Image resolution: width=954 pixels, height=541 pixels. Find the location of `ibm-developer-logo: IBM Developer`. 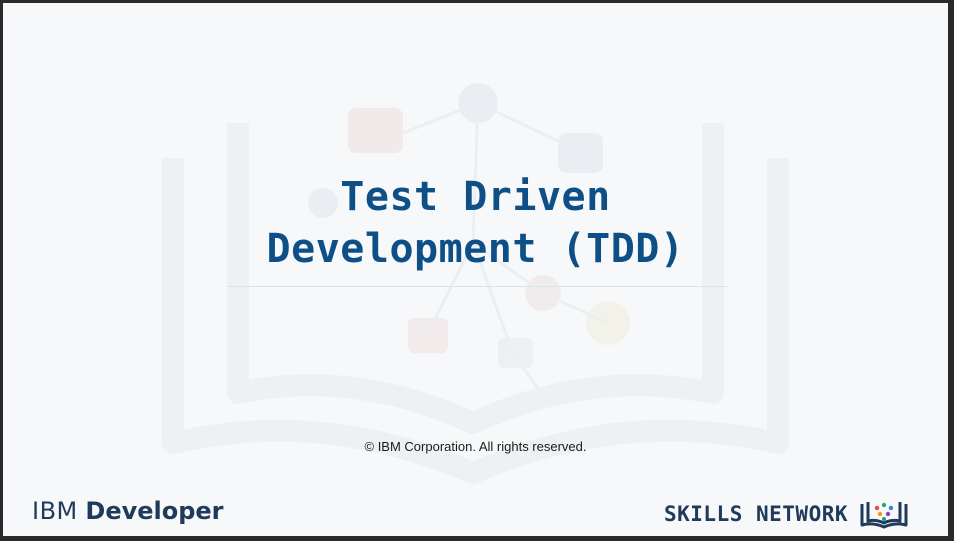

ibm-developer-logo: IBM Developer is located at coordinates (128, 511).